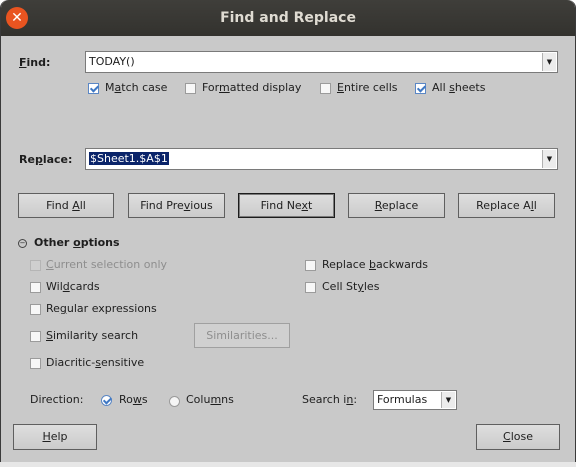 The width and height of the screenshot is (576, 467). What do you see at coordinates (106, 400) in the screenshot?
I see `rows-radio` at bounding box center [106, 400].